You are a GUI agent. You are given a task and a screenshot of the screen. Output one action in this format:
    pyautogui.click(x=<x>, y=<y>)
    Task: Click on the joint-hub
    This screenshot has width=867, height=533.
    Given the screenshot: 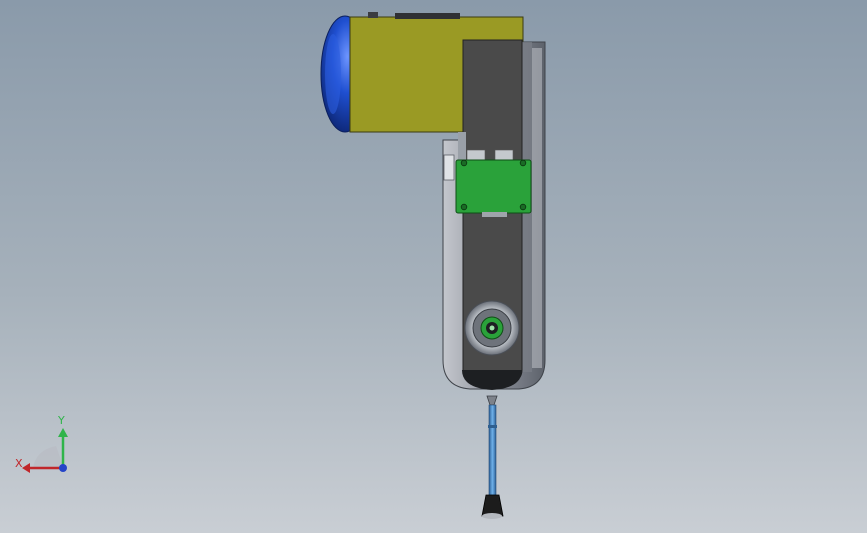 What is the action you would take?
    pyautogui.click(x=492, y=328)
    